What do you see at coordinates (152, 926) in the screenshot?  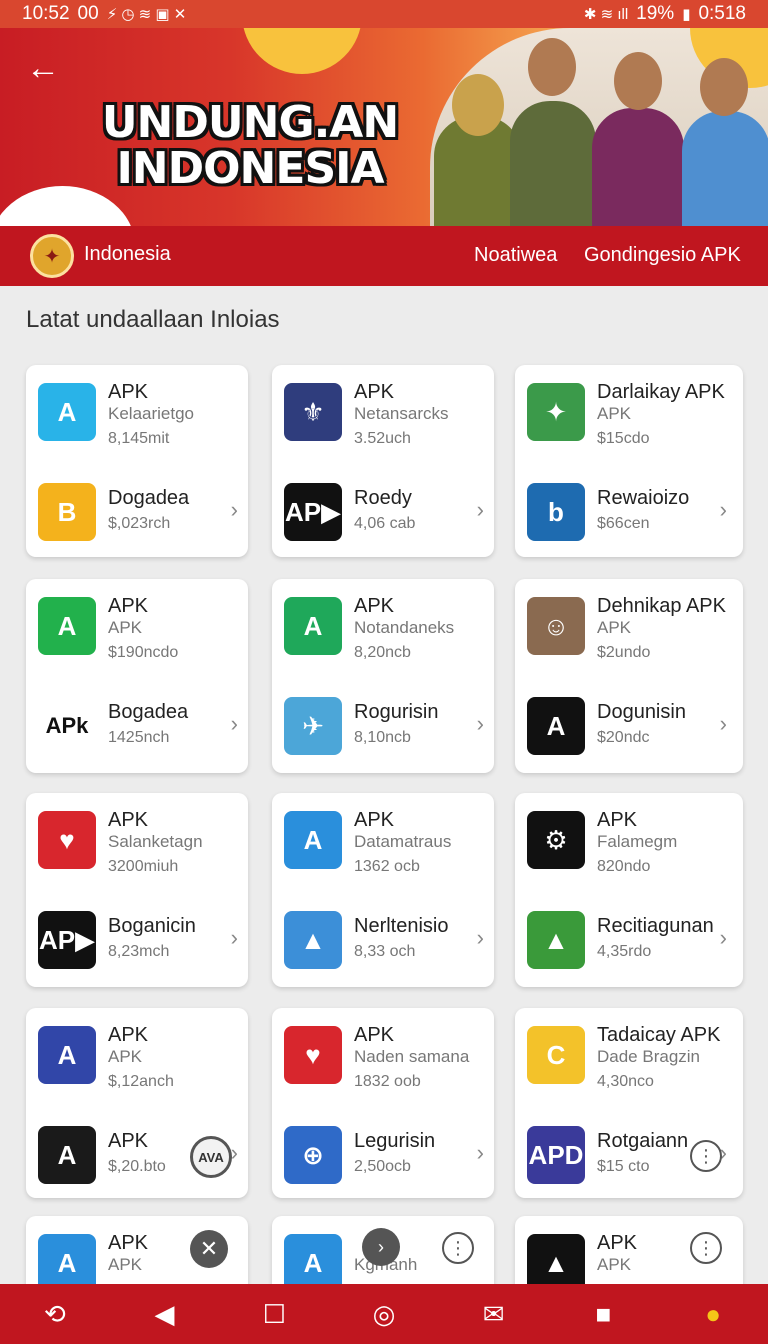 I see `app-name: Boganicin` at bounding box center [152, 926].